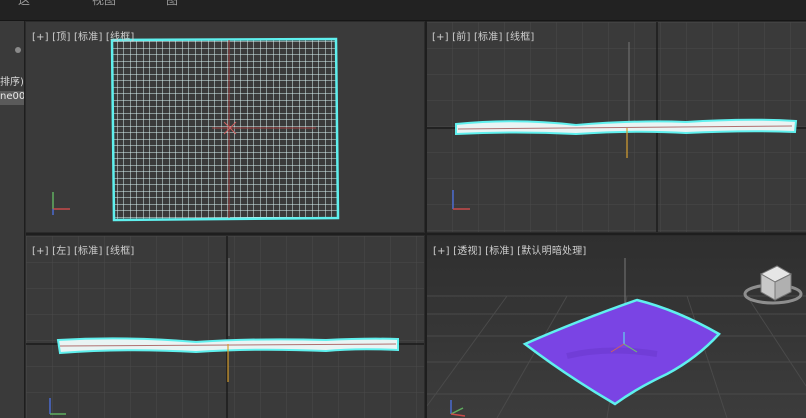 This screenshot has width=806, height=418. What do you see at coordinates (83, 35) in the screenshot?
I see `viewport-label: [+] [顶] [标准] [线框]` at bounding box center [83, 35].